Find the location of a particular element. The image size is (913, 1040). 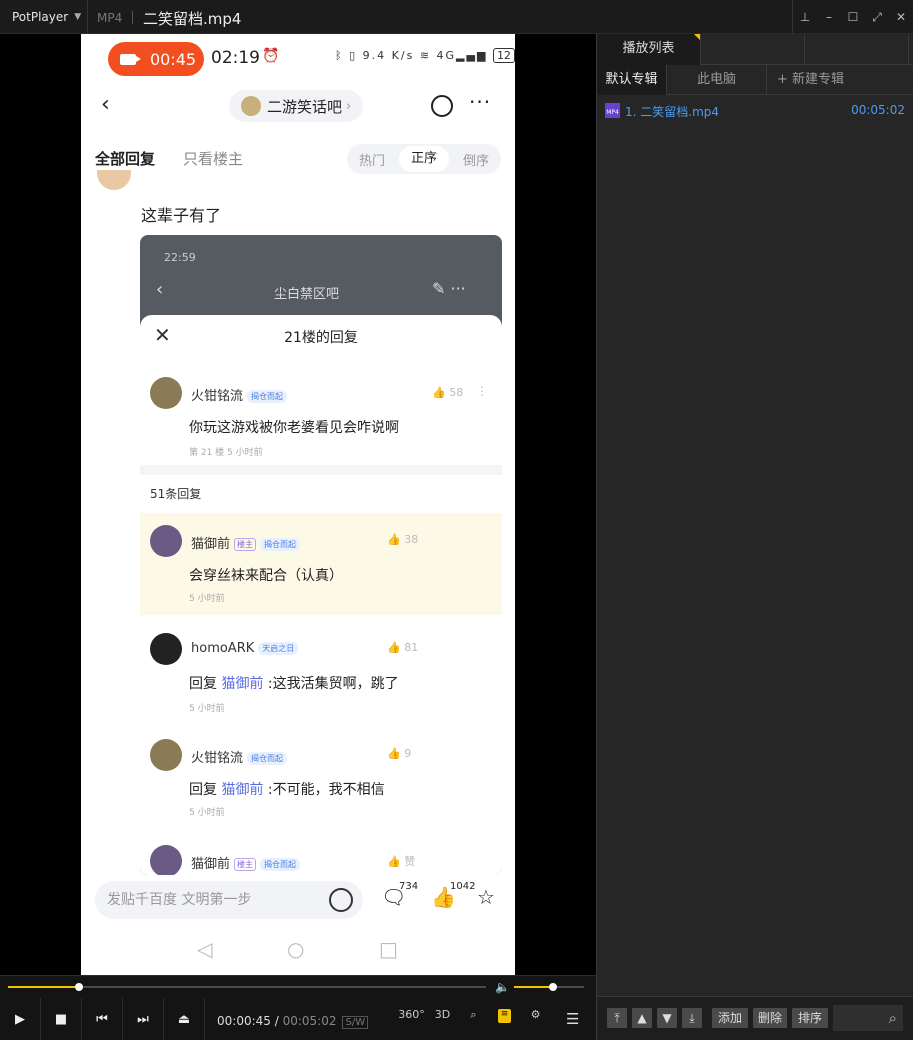

sort-desc: 倒序 is located at coordinates (475, 161).